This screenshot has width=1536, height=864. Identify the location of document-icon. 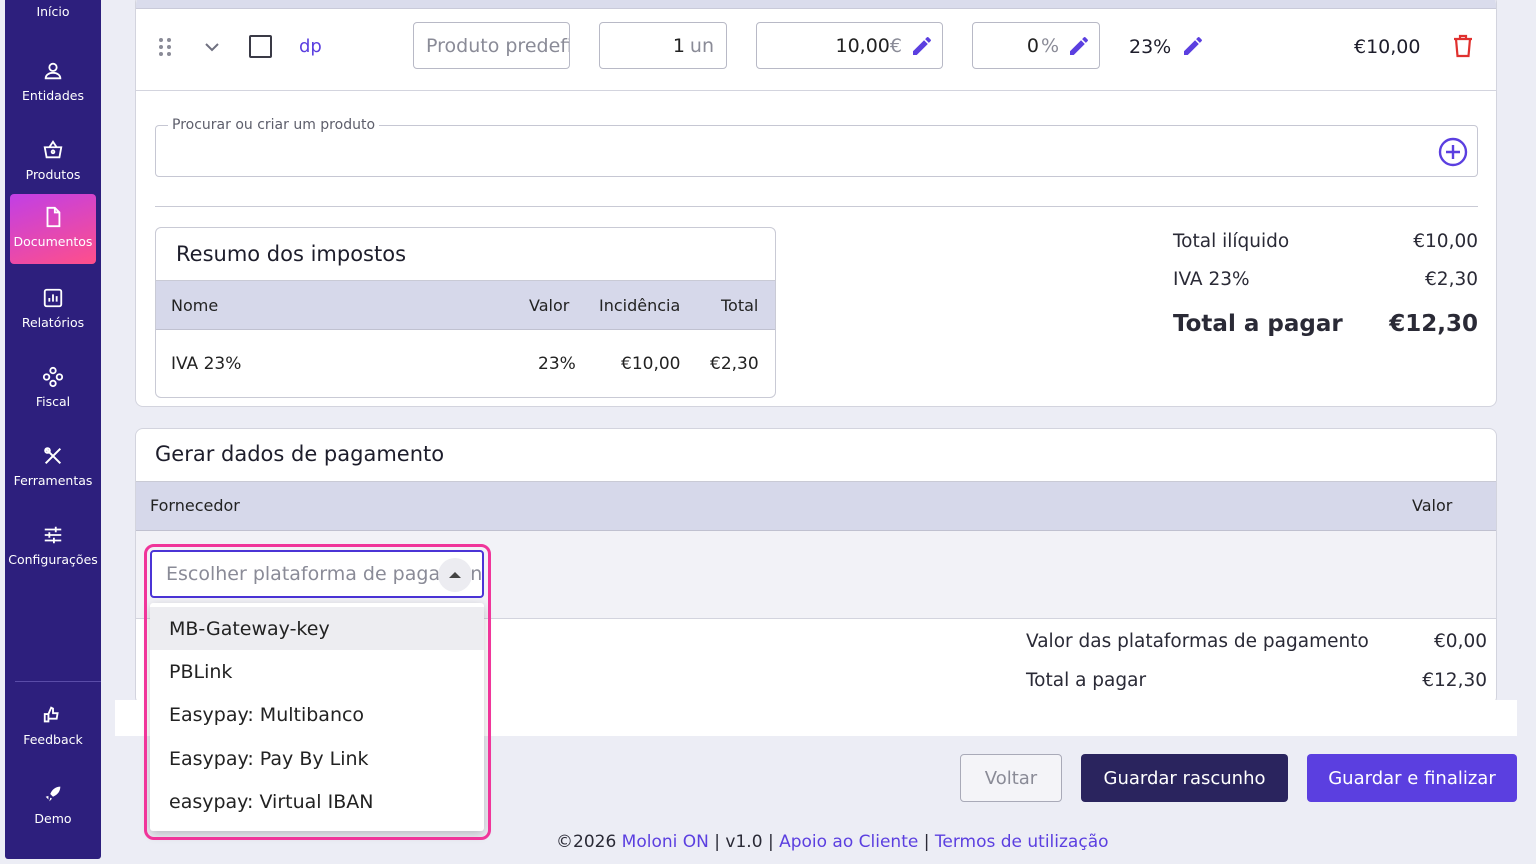
(53, 217).